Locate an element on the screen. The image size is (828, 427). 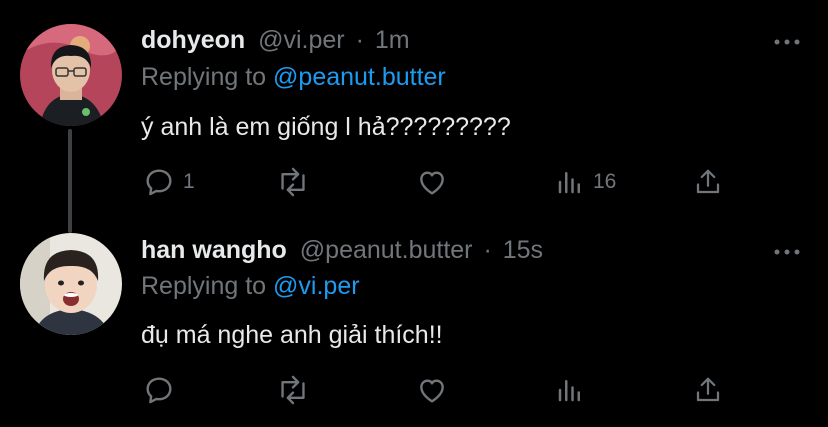
display-name: han wangho is located at coordinates (214, 250).